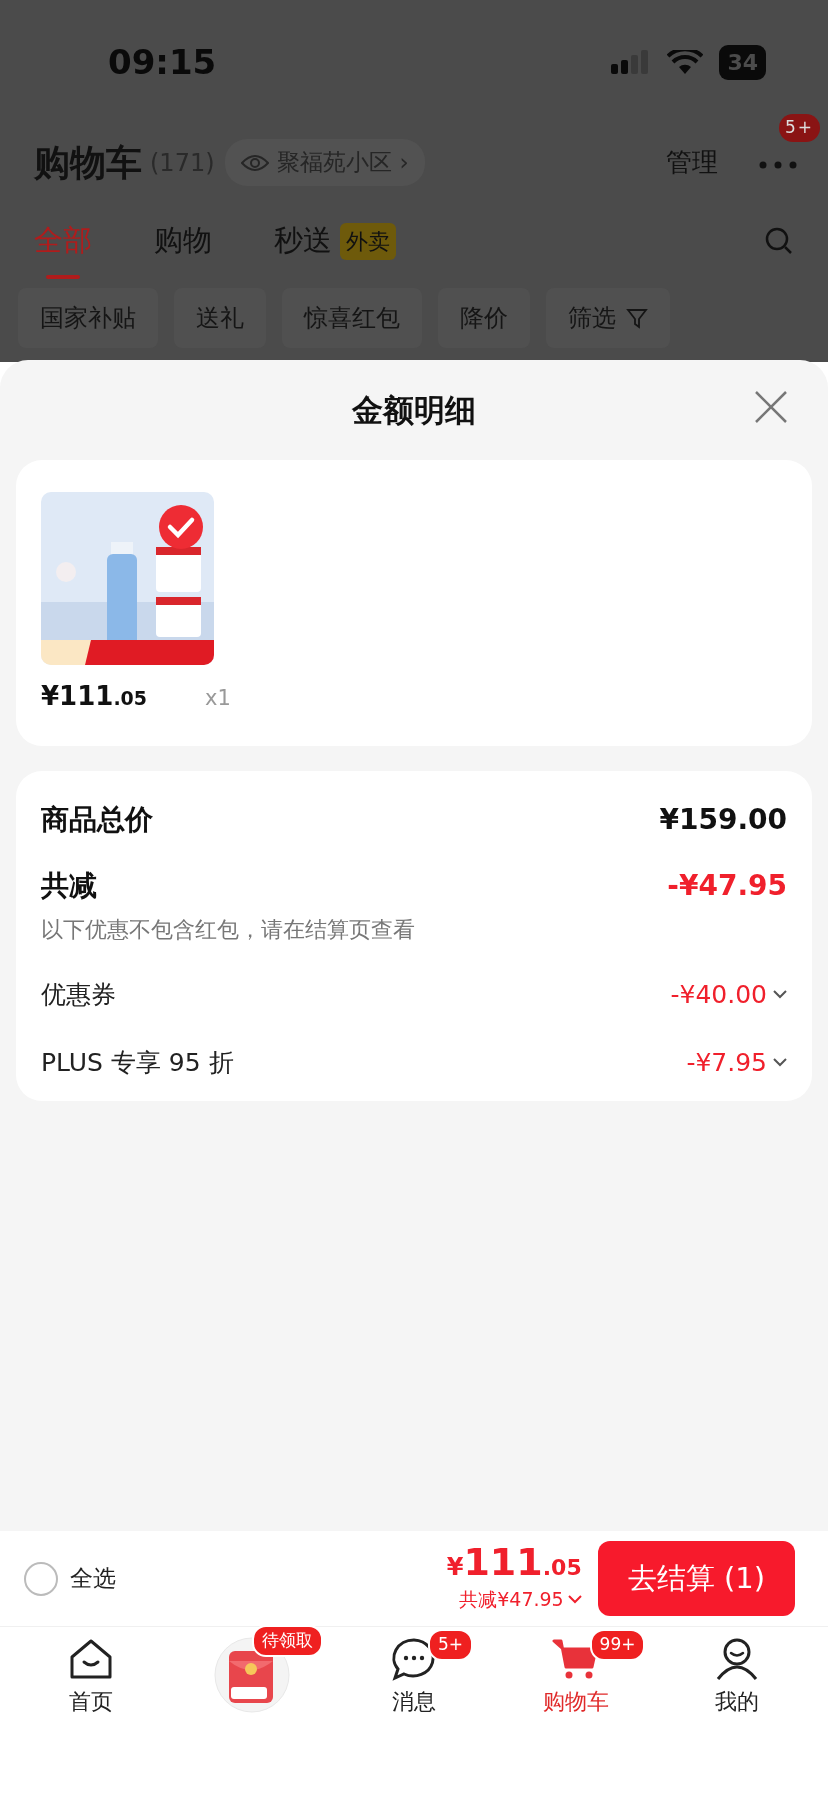 Image resolution: width=828 pixels, height=1801 pixels. Describe the element at coordinates (181, 527) in the screenshot. I see `check-icon` at that location.